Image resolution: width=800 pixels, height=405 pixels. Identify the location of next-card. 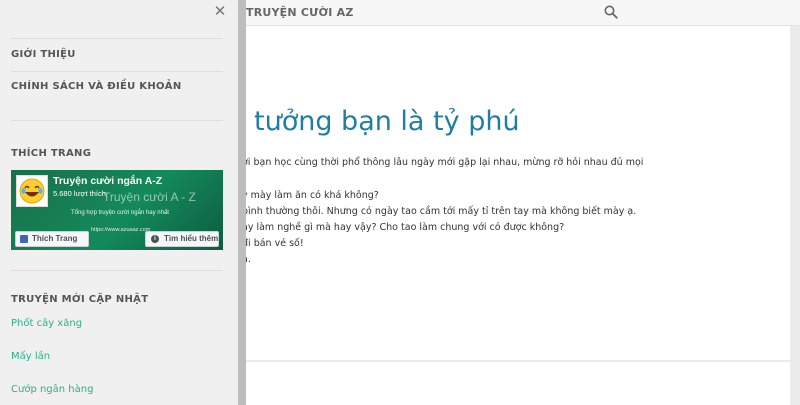
(518, 383).